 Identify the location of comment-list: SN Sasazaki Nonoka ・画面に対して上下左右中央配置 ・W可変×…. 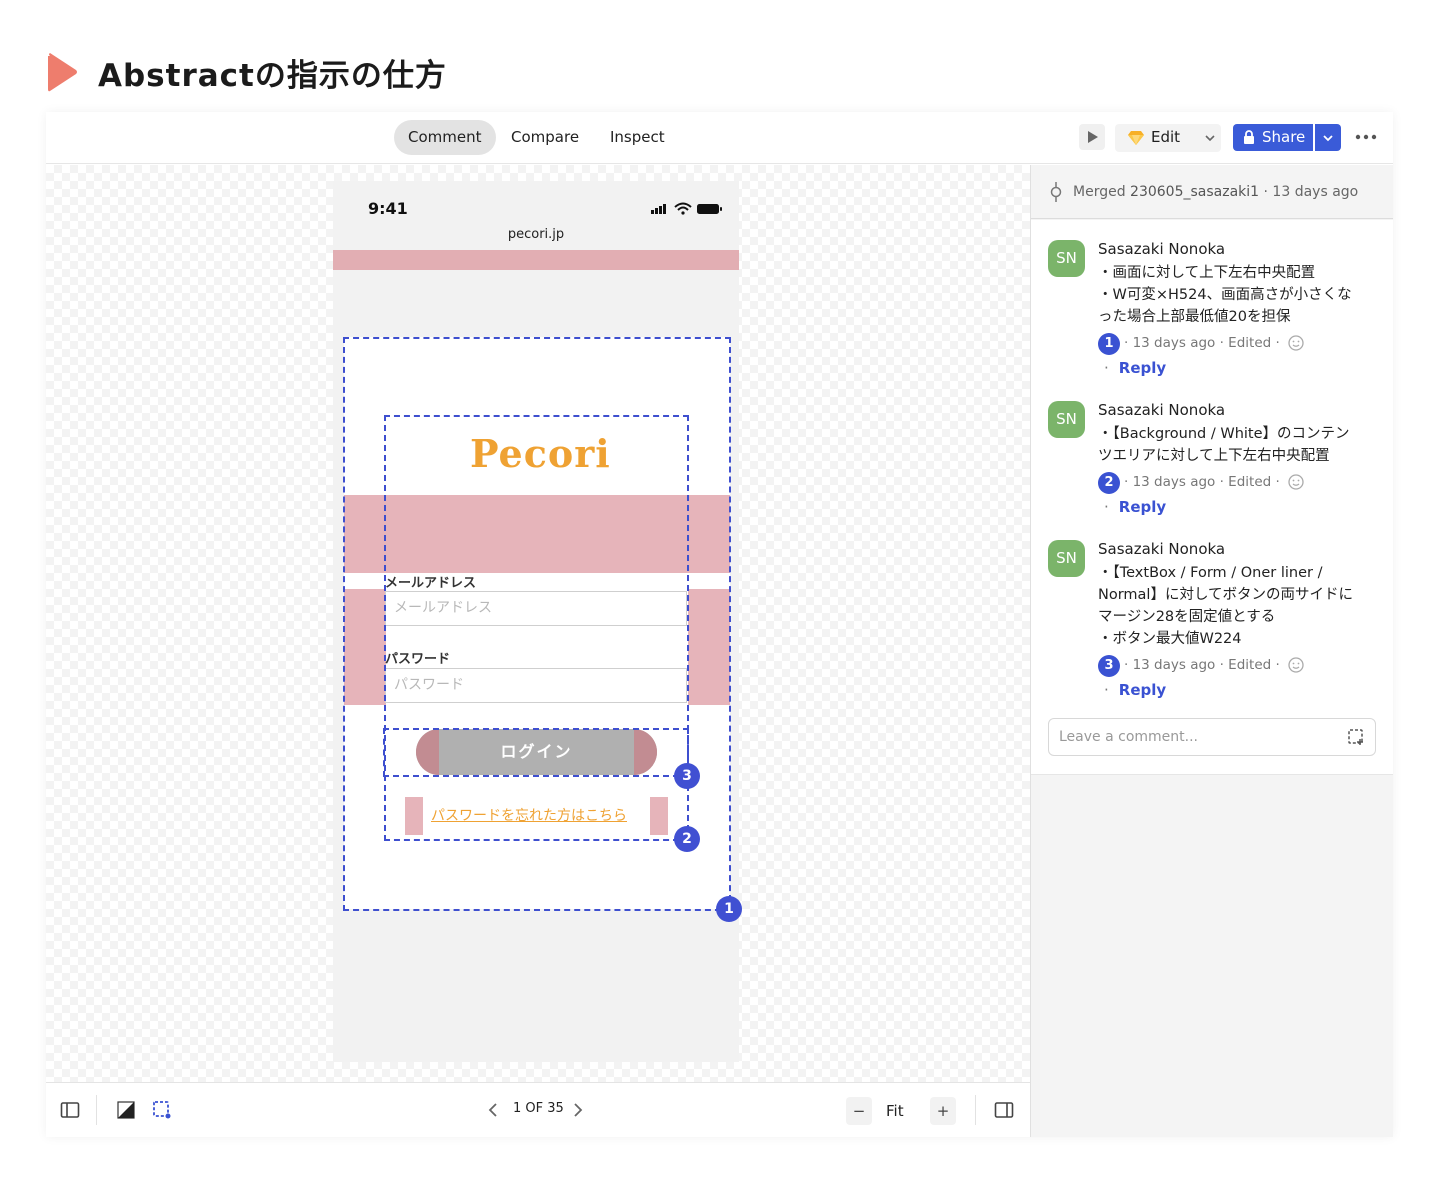
(1212, 497).